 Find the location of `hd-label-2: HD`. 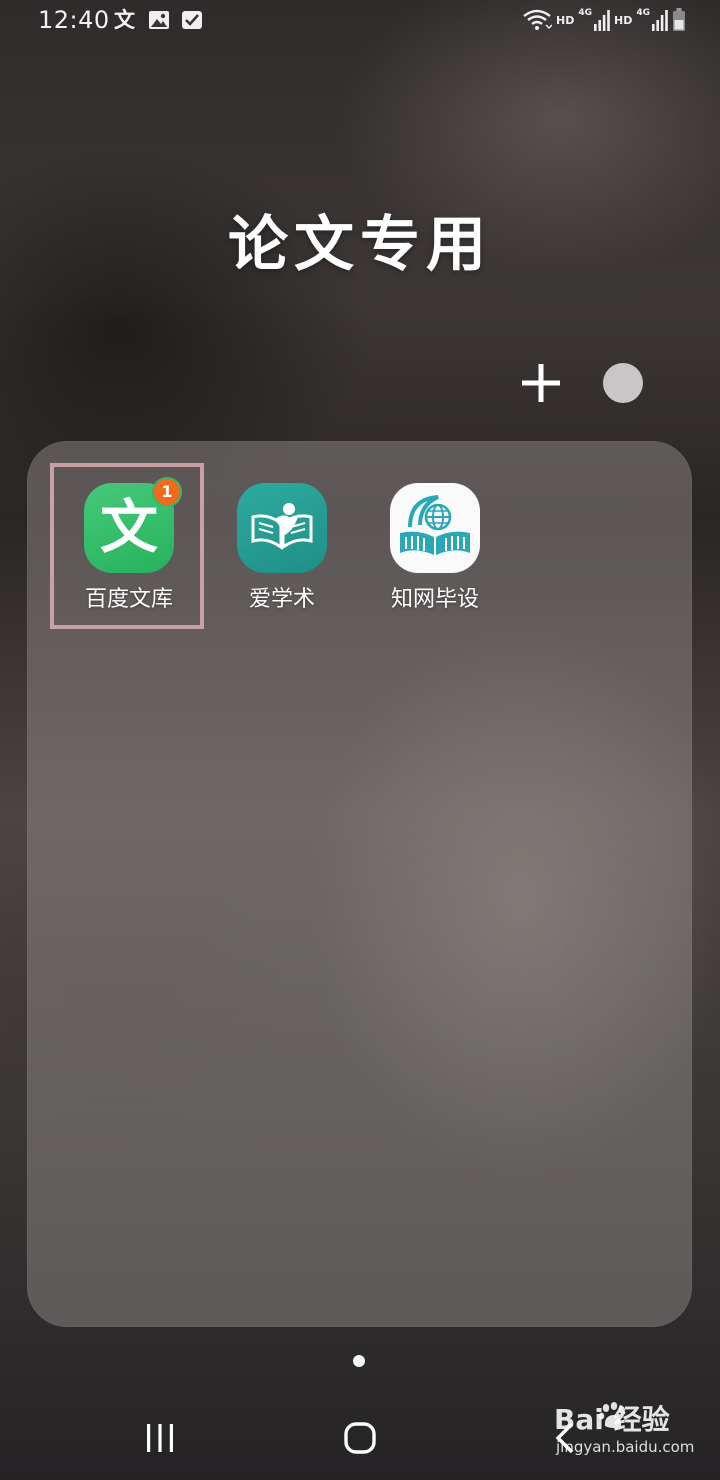

hd-label-2: HD is located at coordinates (623, 20).